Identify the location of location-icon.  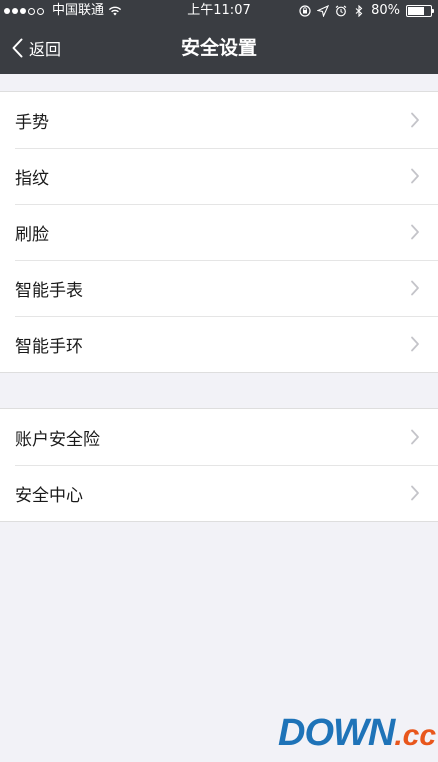
(323, 11).